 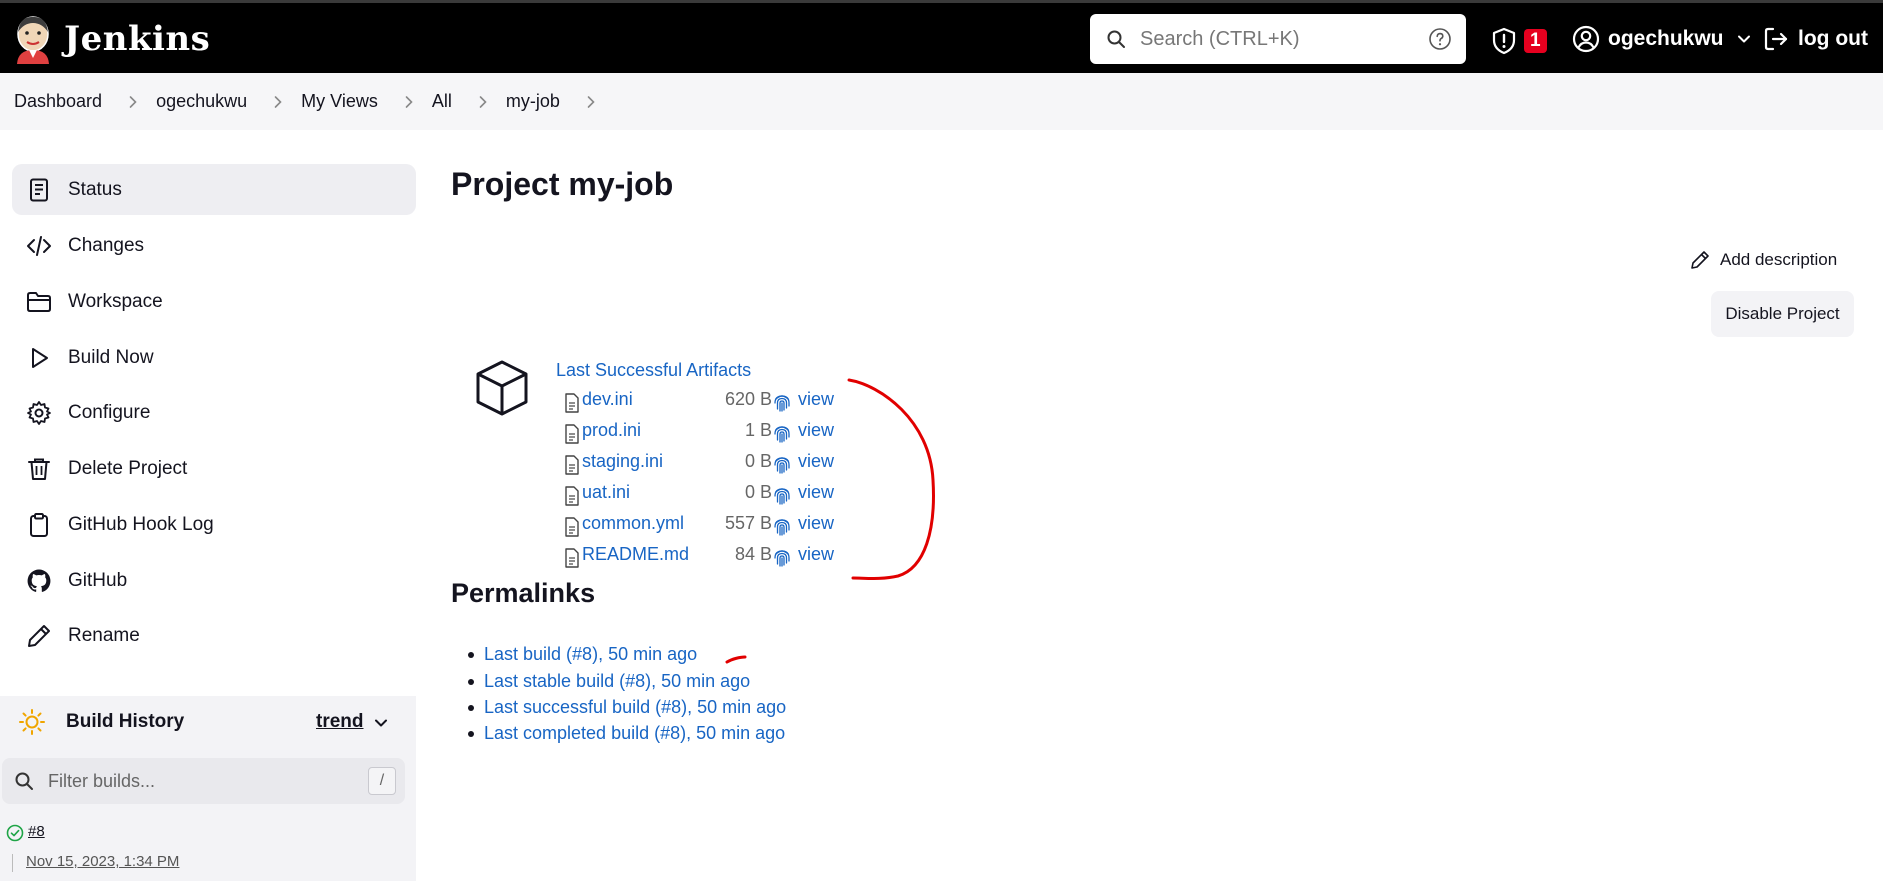 I want to click on search-input, so click(x=1275, y=39).